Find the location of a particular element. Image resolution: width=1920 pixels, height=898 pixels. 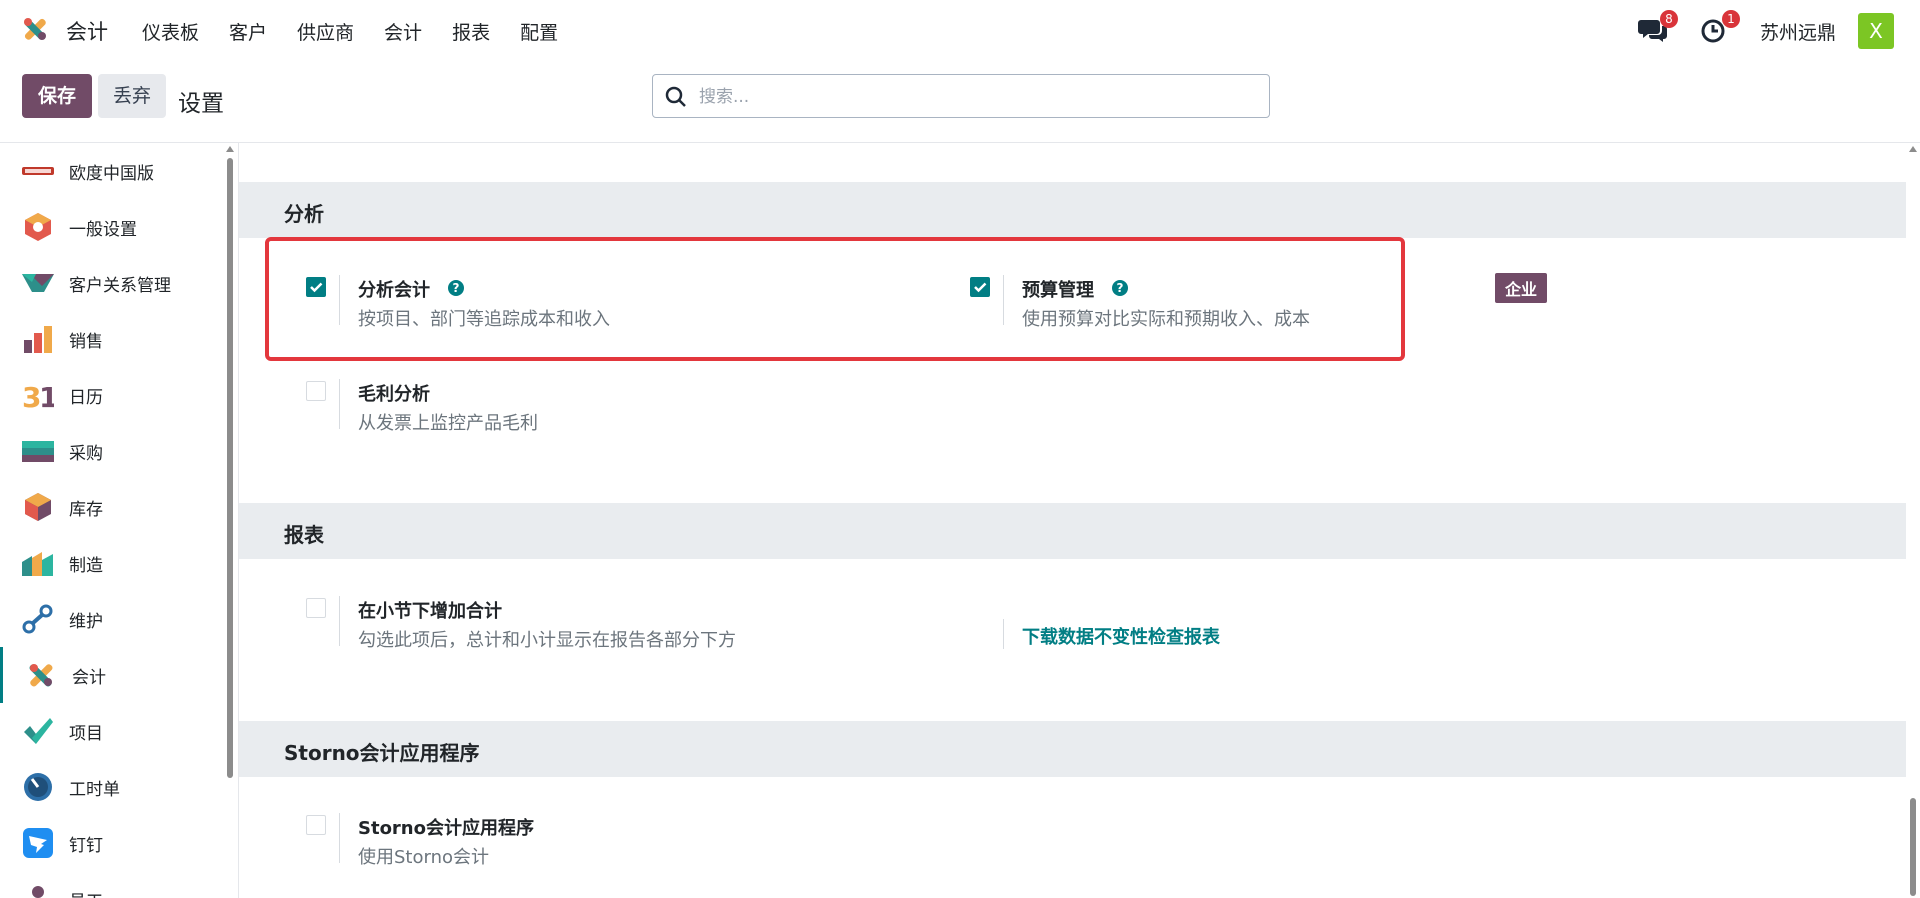

enterprise-badge: 企业 is located at coordinates (1521, 288).